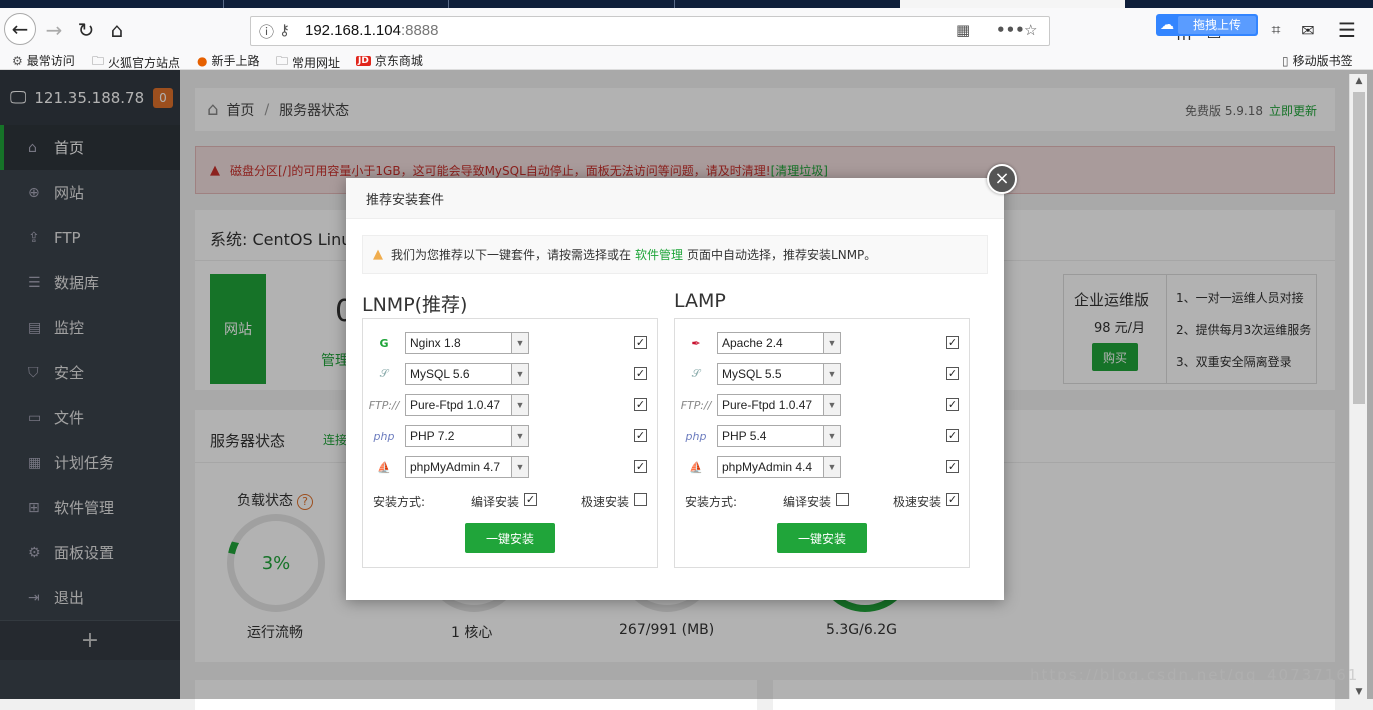 The height and width of the screenshot is (710, 1373). Describe the element at coordinates (1217, 25) in the screenshot. I see `upload-label: 拖拽上传` at that location.